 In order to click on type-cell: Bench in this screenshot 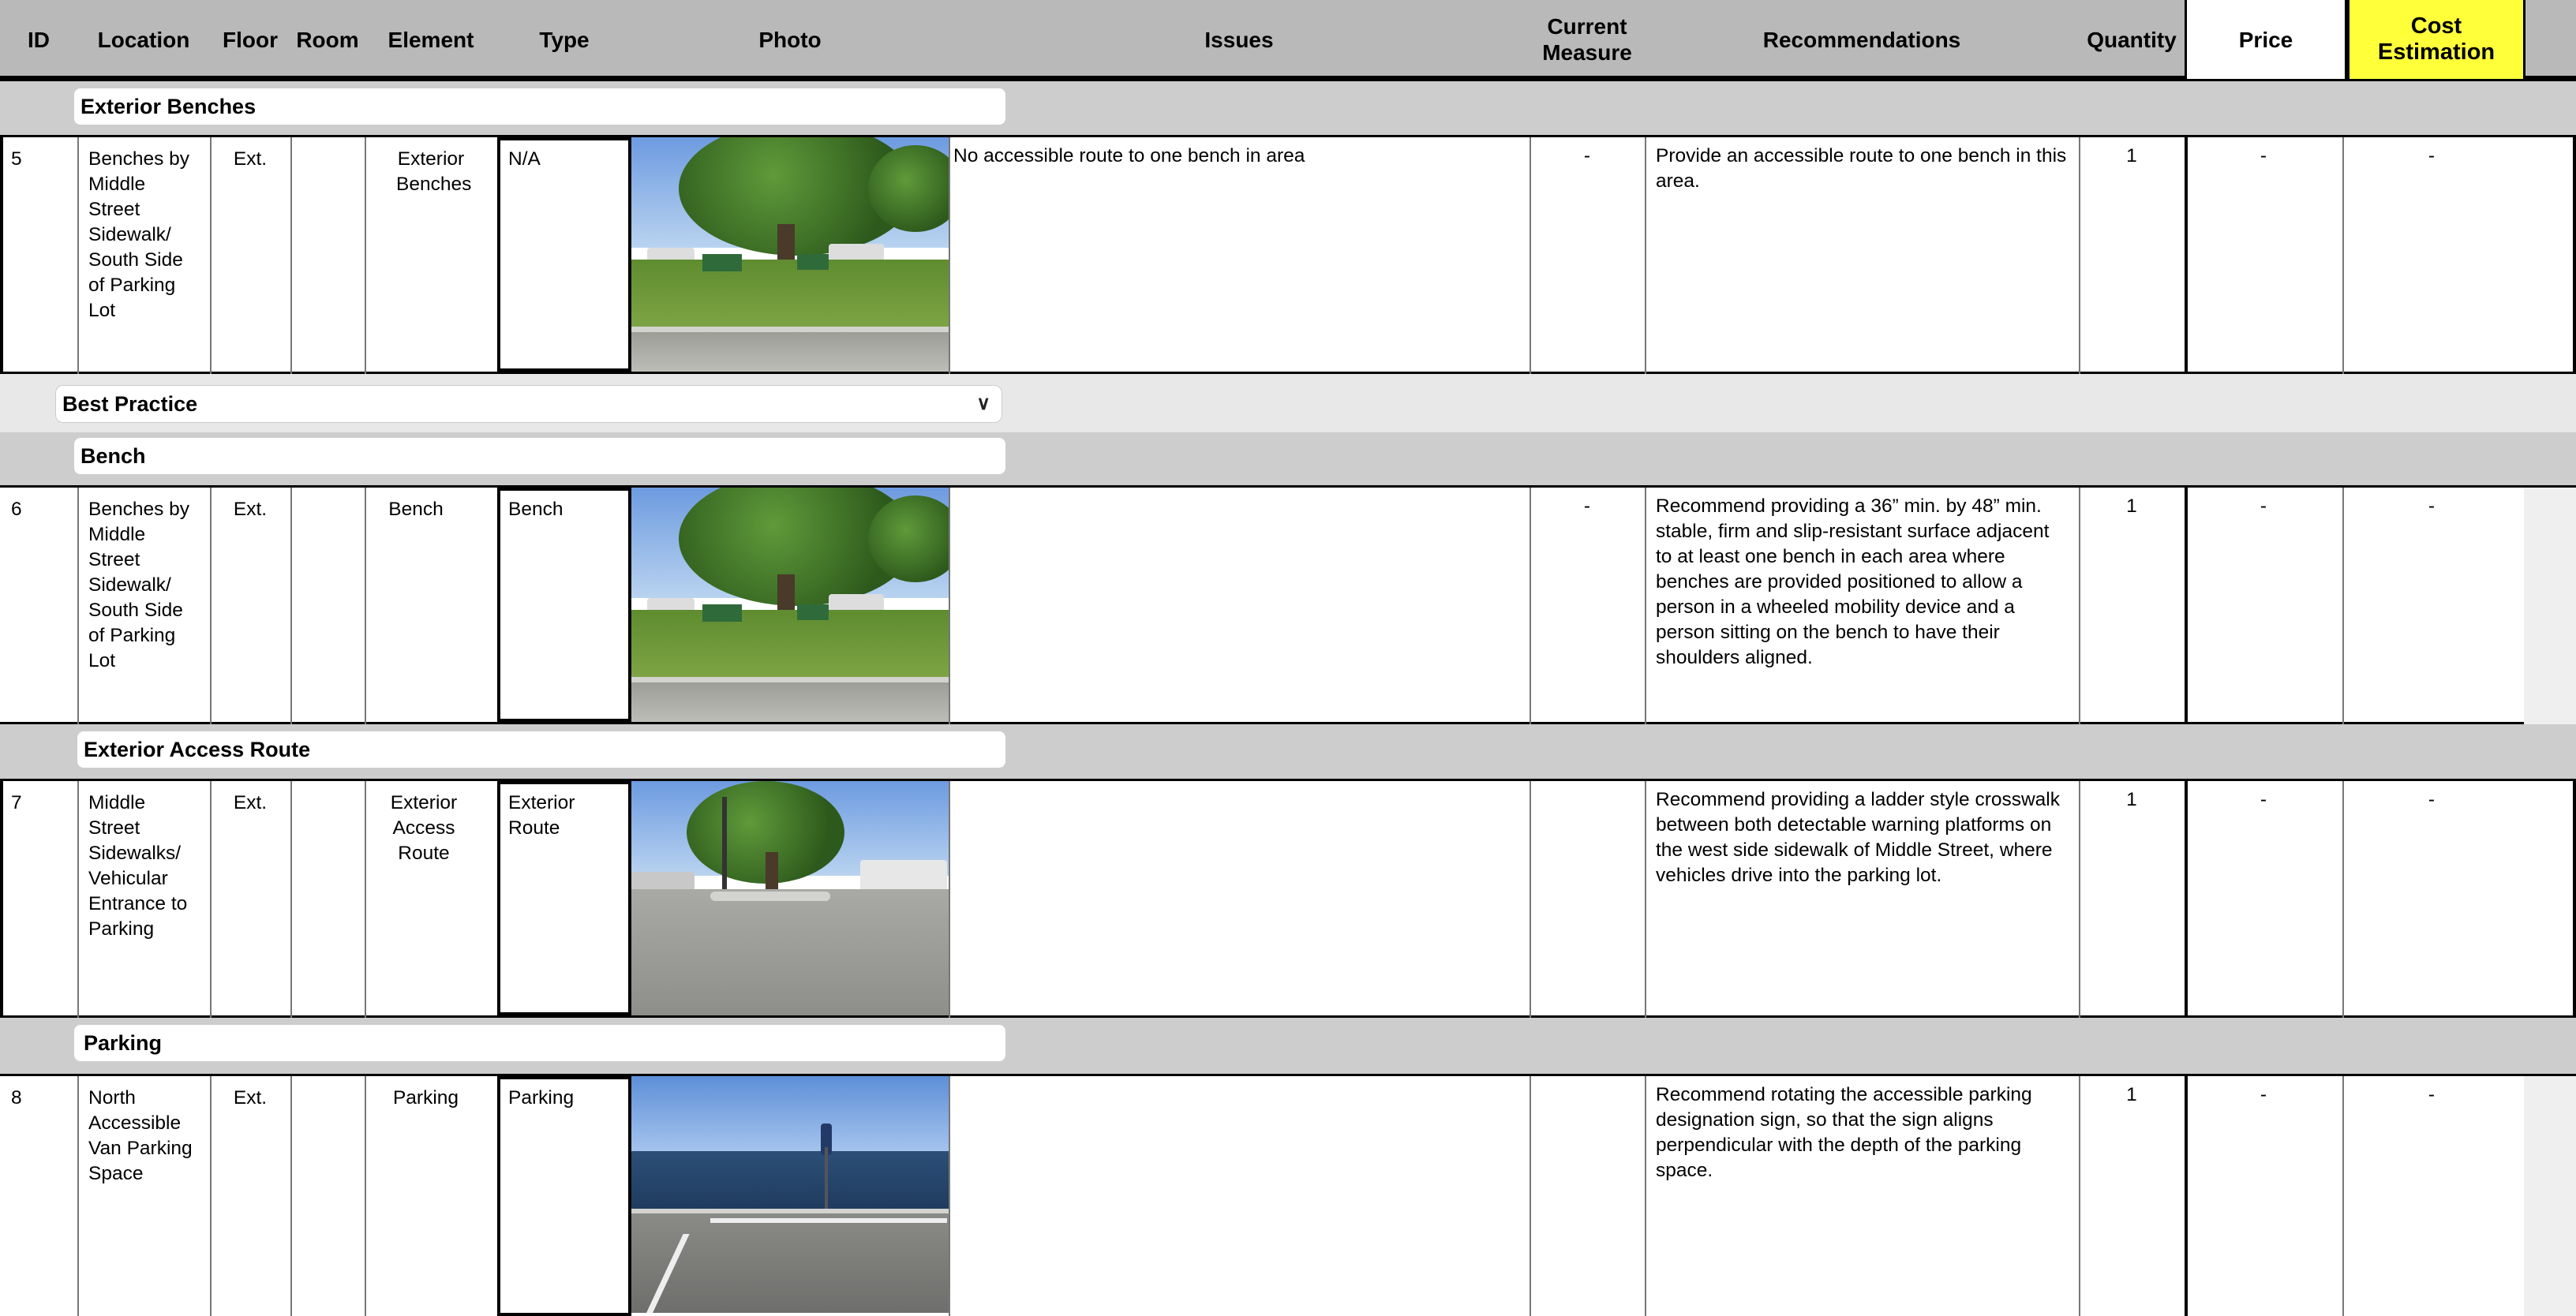, I will do `click(564, 605)`.